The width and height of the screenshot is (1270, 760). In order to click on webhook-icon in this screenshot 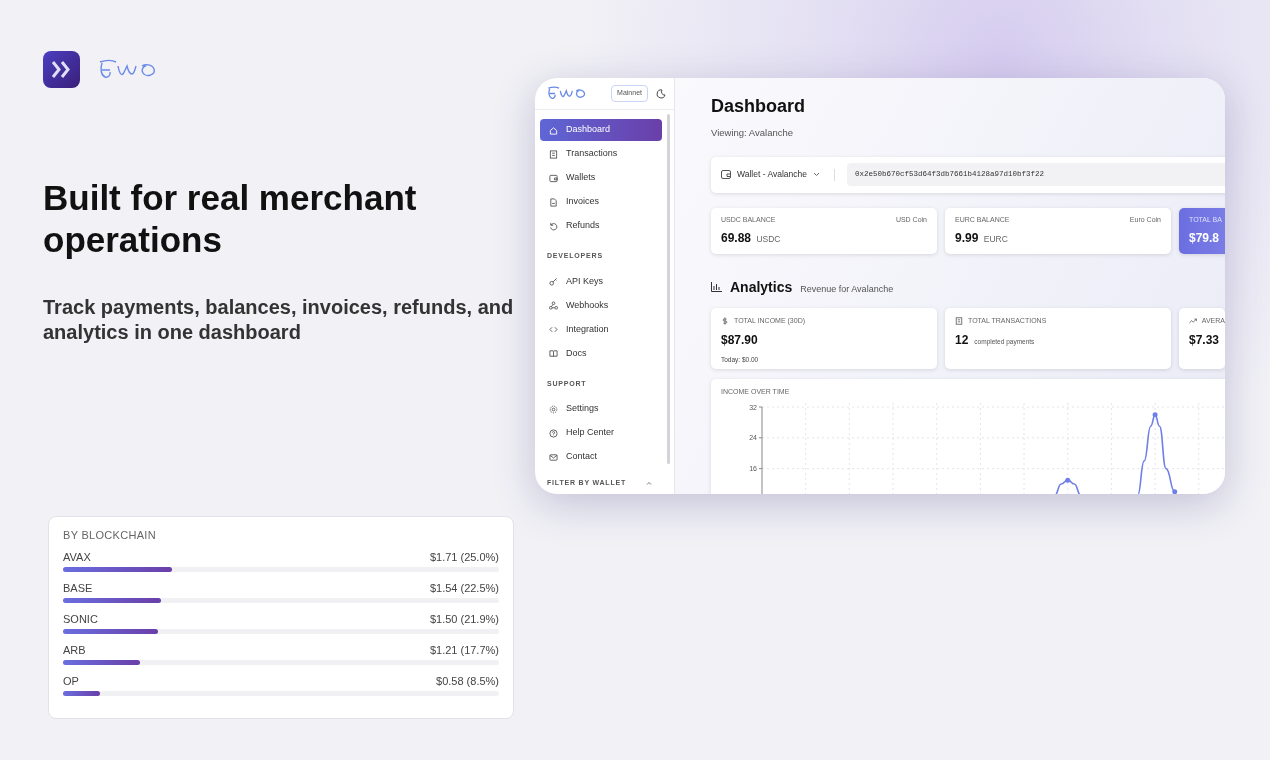, I will do `click(553, 305)`.